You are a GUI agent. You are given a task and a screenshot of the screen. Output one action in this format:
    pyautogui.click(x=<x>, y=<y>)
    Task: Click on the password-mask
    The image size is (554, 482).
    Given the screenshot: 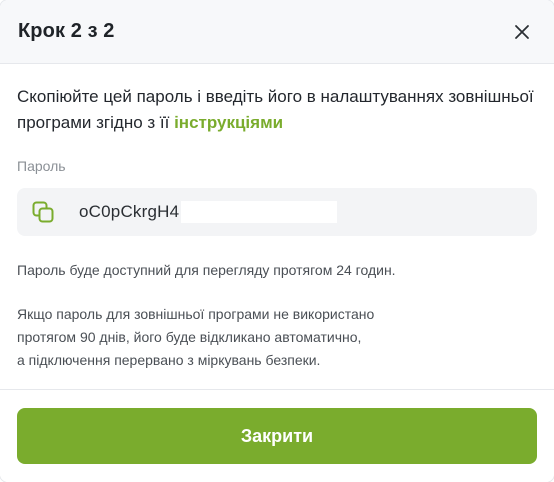 What is the action you would take?
    pyautogui.click(x=259, y=212)
    